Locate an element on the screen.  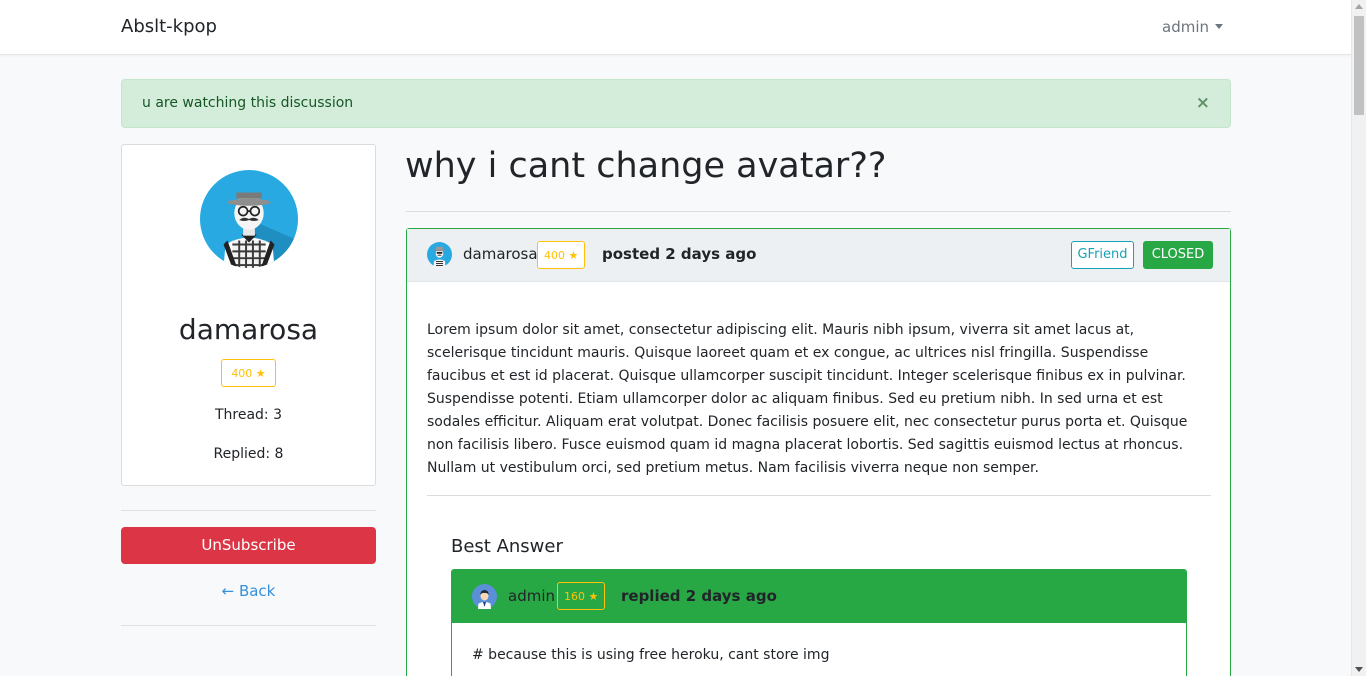
thread-count: Thread: 3 is located at coordinates (248, 415).